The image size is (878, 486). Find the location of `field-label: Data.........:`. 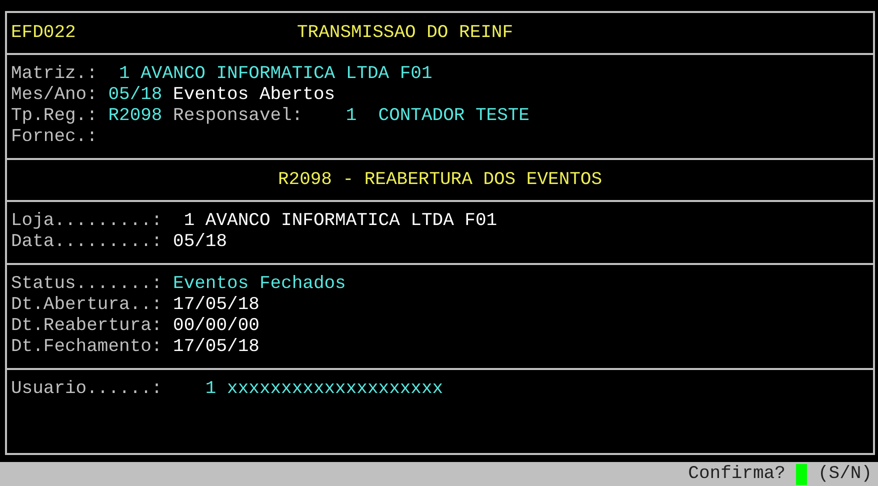

field-label: Data.........: is located at coordinates (86, 242).